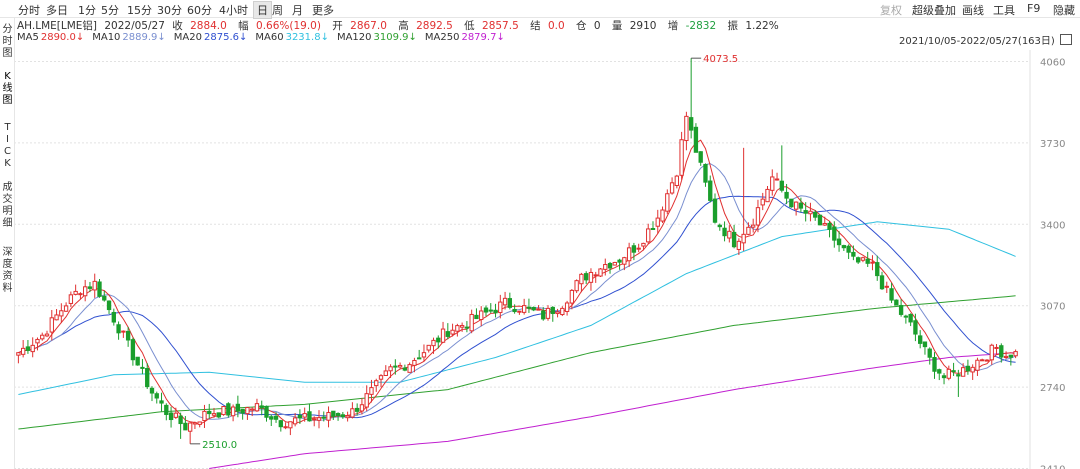 The height and width of the screenshot is (469, 1080). Describe the element at coordinates (139, 10) in the screenshot. I see `period-tab-4: 15分` at that location.